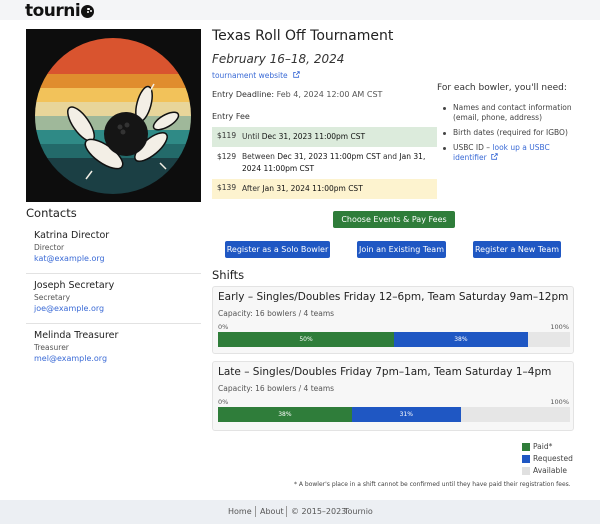 Image resolution: width=600 pixels, height=524 pixels. I want to click on shift-progress-bar: 50% 38%, so click(394, 339).